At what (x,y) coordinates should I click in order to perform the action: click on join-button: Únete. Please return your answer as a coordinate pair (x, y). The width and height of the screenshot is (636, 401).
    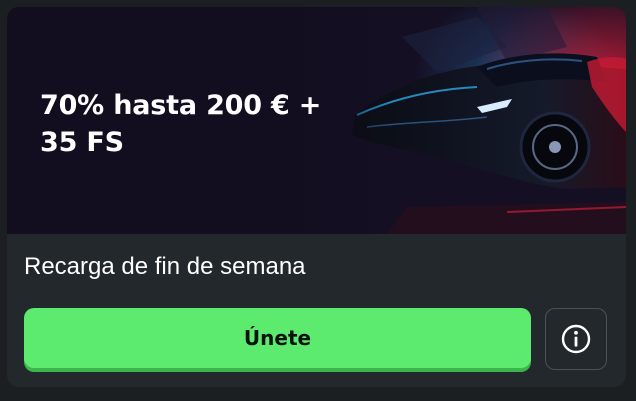
    Looking at the image, I should click on (277, 338).